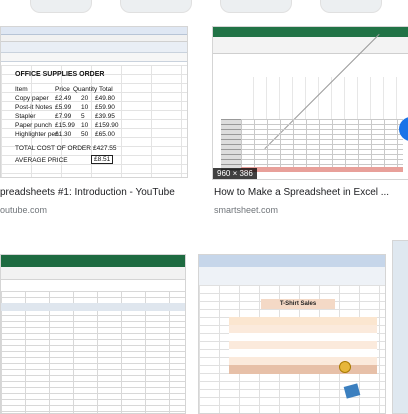 This screenshot has height=414, width=408. Describe the element at coordinates (85, 134) in the screenshot. I see `cell-qty: 50` at that location.